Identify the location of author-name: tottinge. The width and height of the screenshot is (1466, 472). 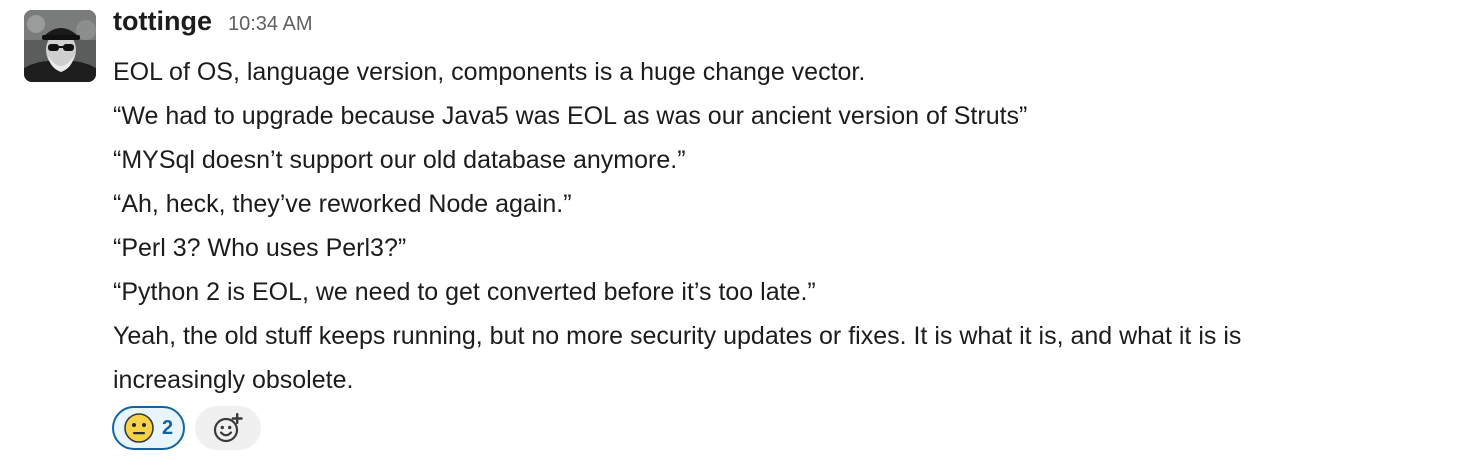
(162, 21).